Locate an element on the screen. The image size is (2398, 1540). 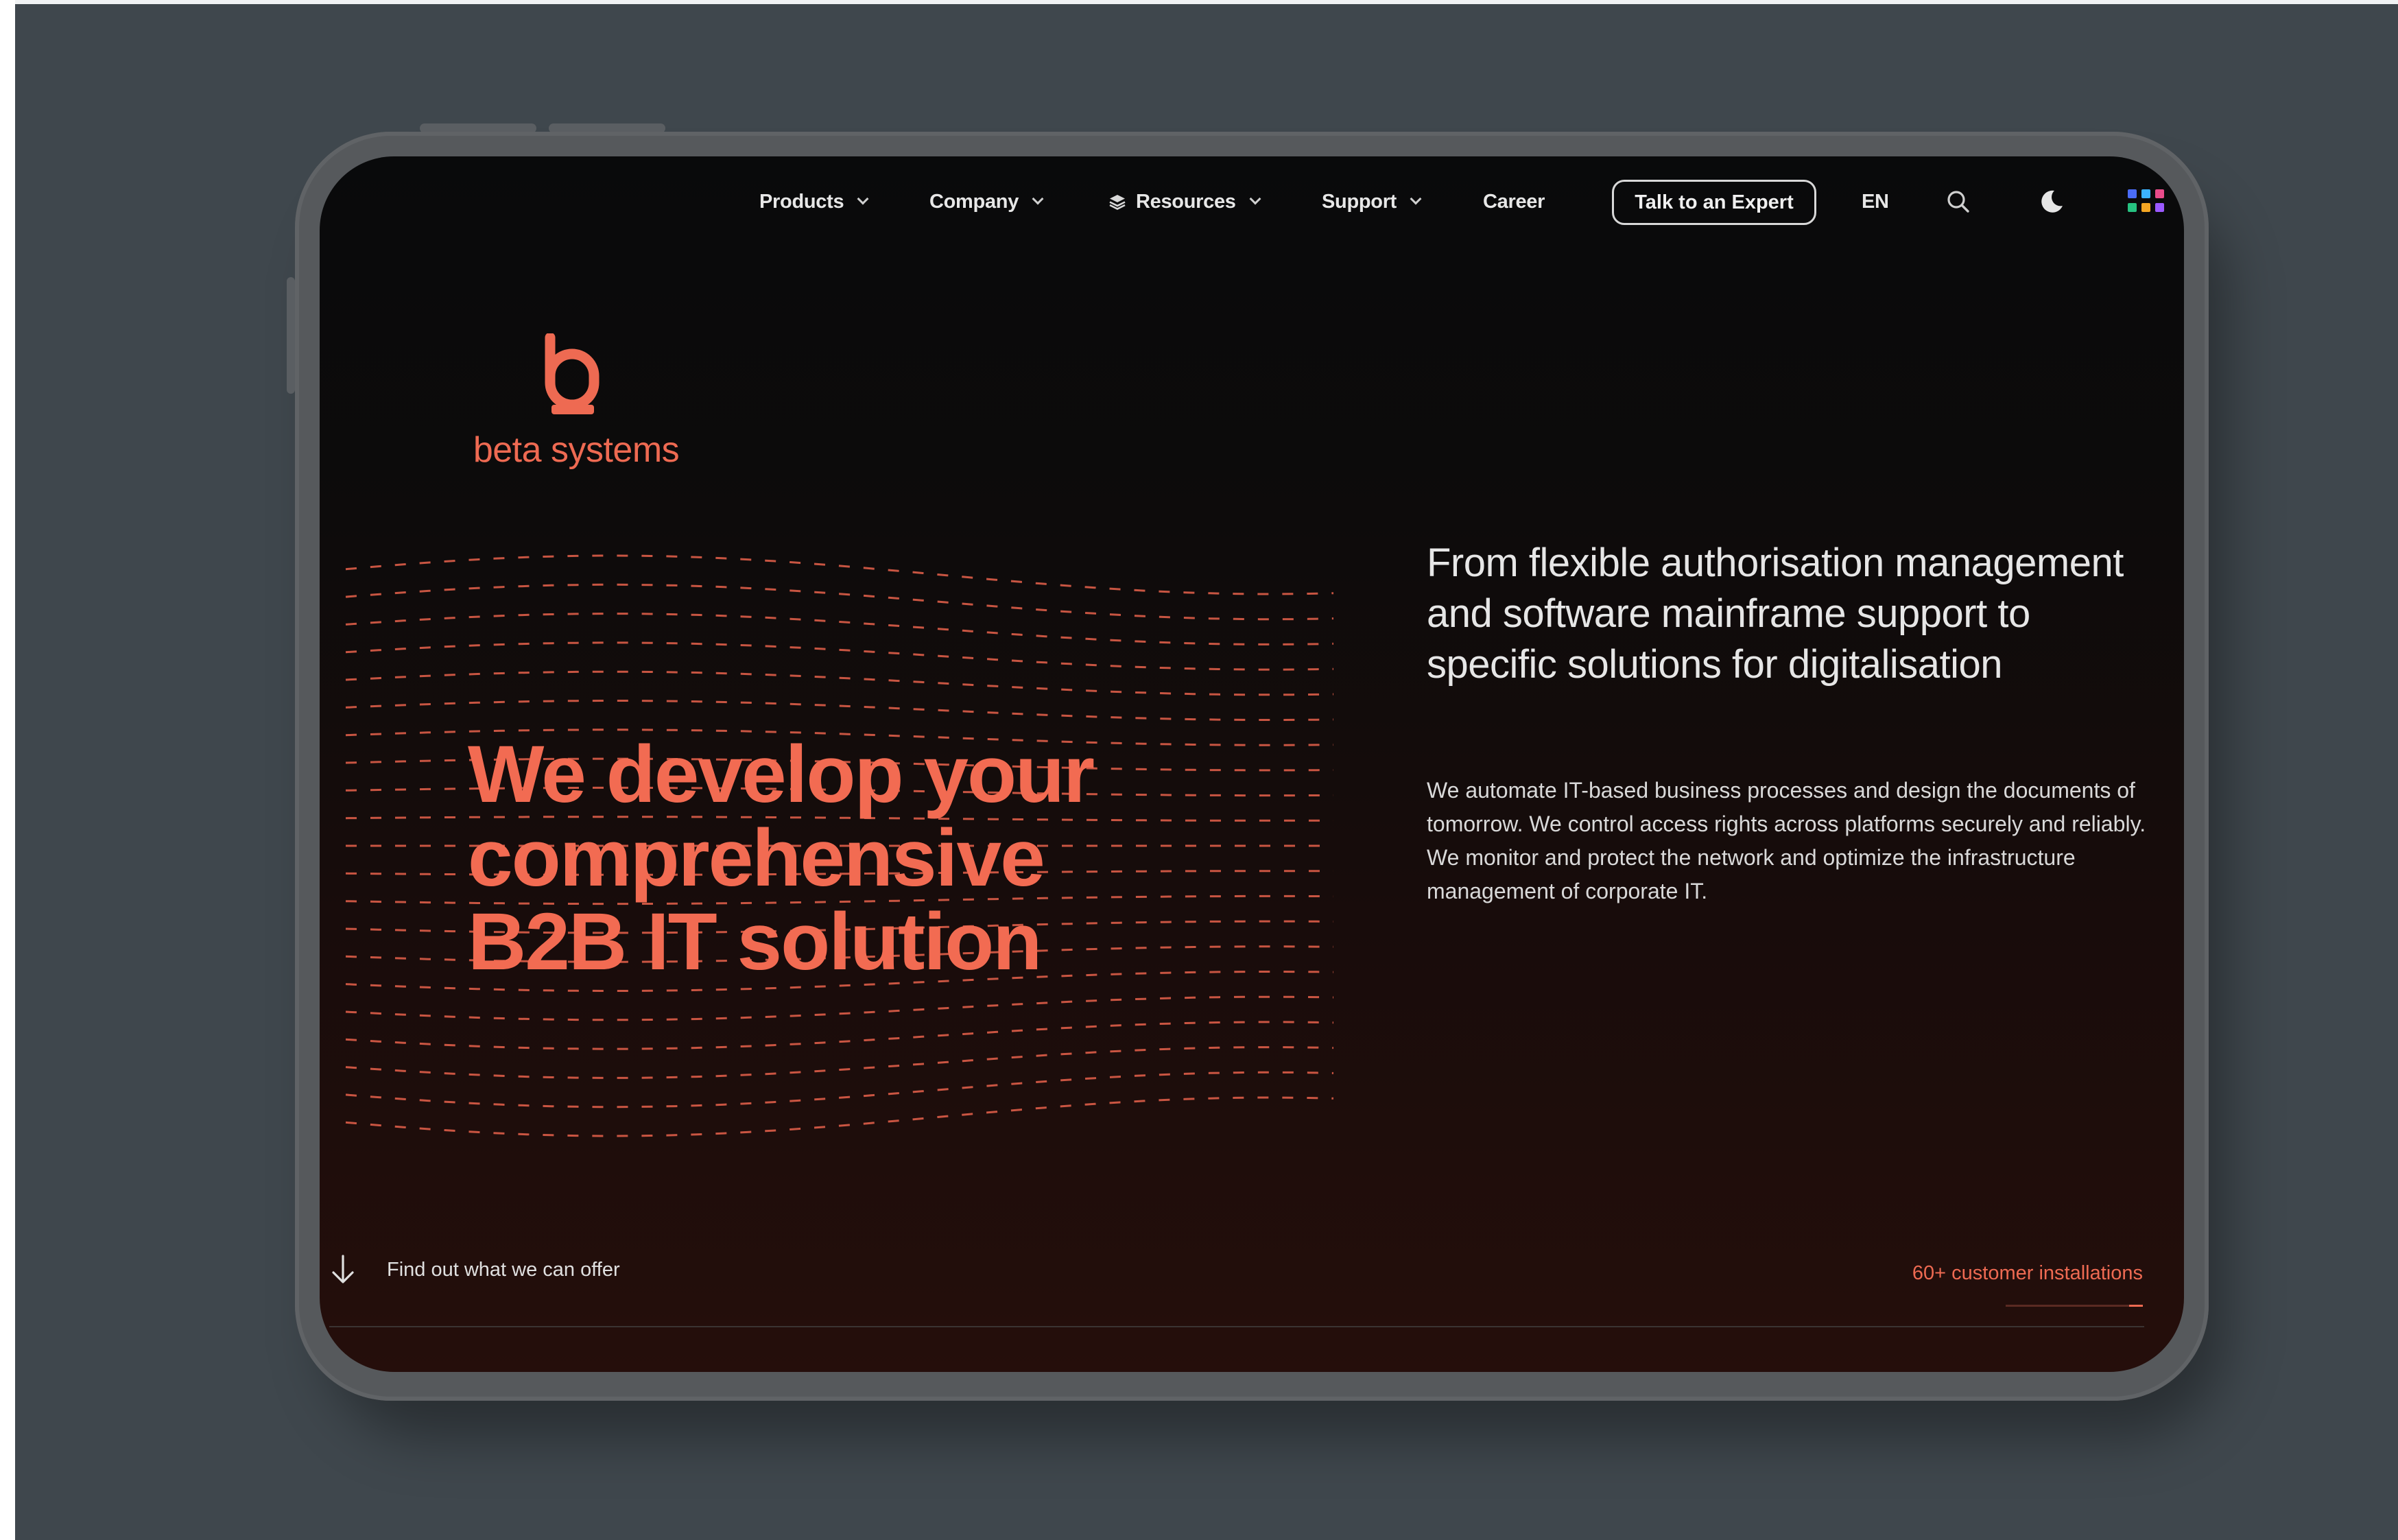
nav-products: Products is located at coordinates (814, 202).